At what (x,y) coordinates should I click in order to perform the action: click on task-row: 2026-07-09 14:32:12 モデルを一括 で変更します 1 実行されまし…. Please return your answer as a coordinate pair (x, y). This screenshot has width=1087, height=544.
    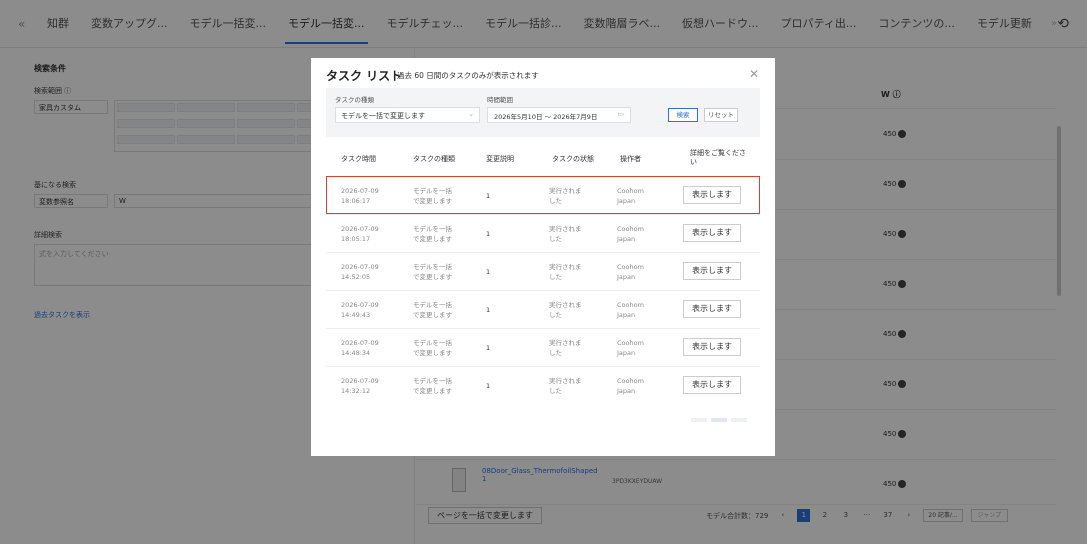
    Looking at the image, I should click on (543, 385).